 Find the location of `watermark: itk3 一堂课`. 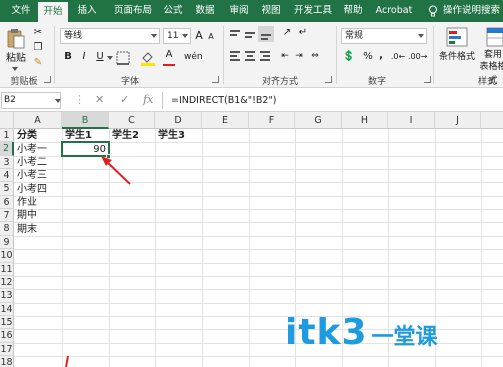

watermark: itk3 一堂课 is located at coordinates (361, 332).